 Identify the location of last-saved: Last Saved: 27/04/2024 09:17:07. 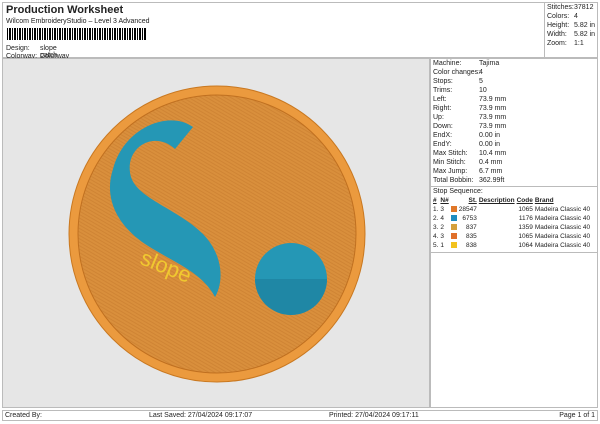
(201, 415).